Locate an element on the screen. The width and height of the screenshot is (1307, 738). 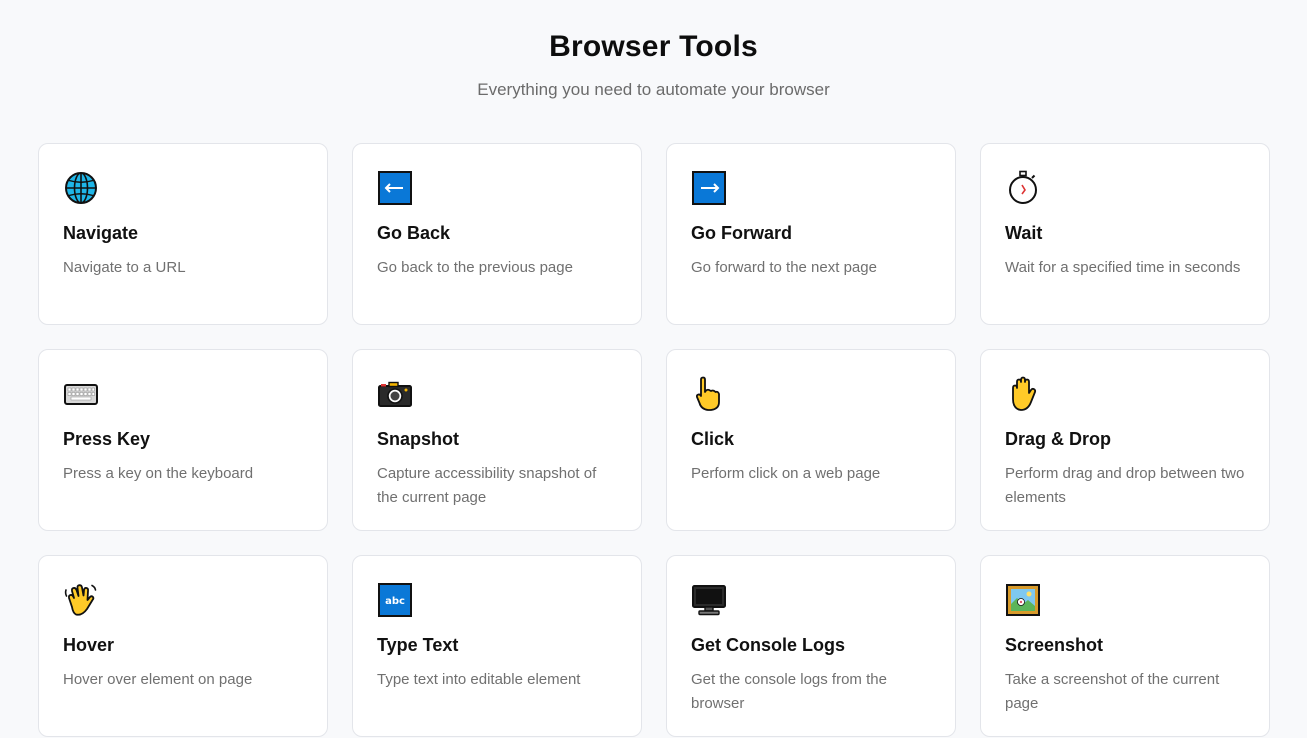
tool-description: Perform click on a web page is located at coordinates (786, 473).